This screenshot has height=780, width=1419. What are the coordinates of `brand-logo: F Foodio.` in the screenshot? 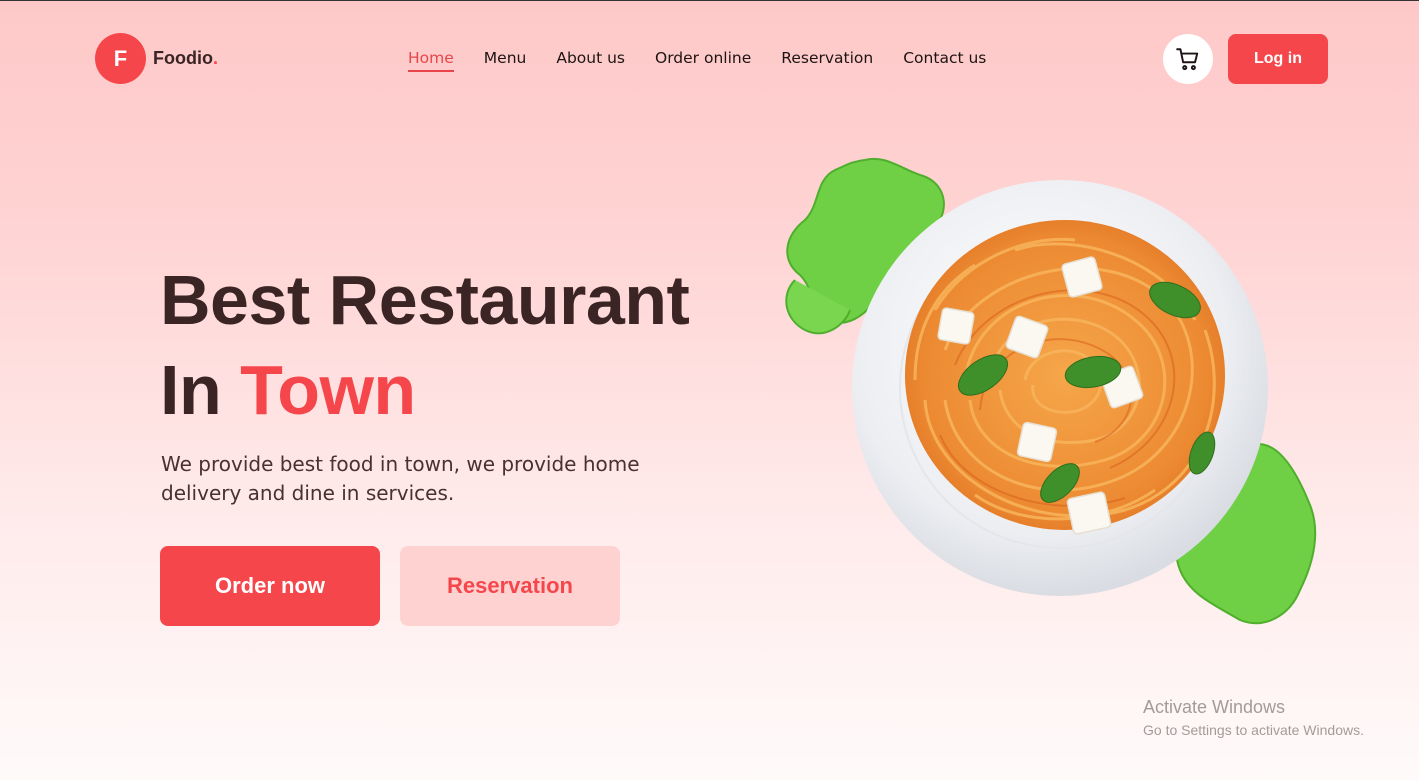 It's located at (156, 58).